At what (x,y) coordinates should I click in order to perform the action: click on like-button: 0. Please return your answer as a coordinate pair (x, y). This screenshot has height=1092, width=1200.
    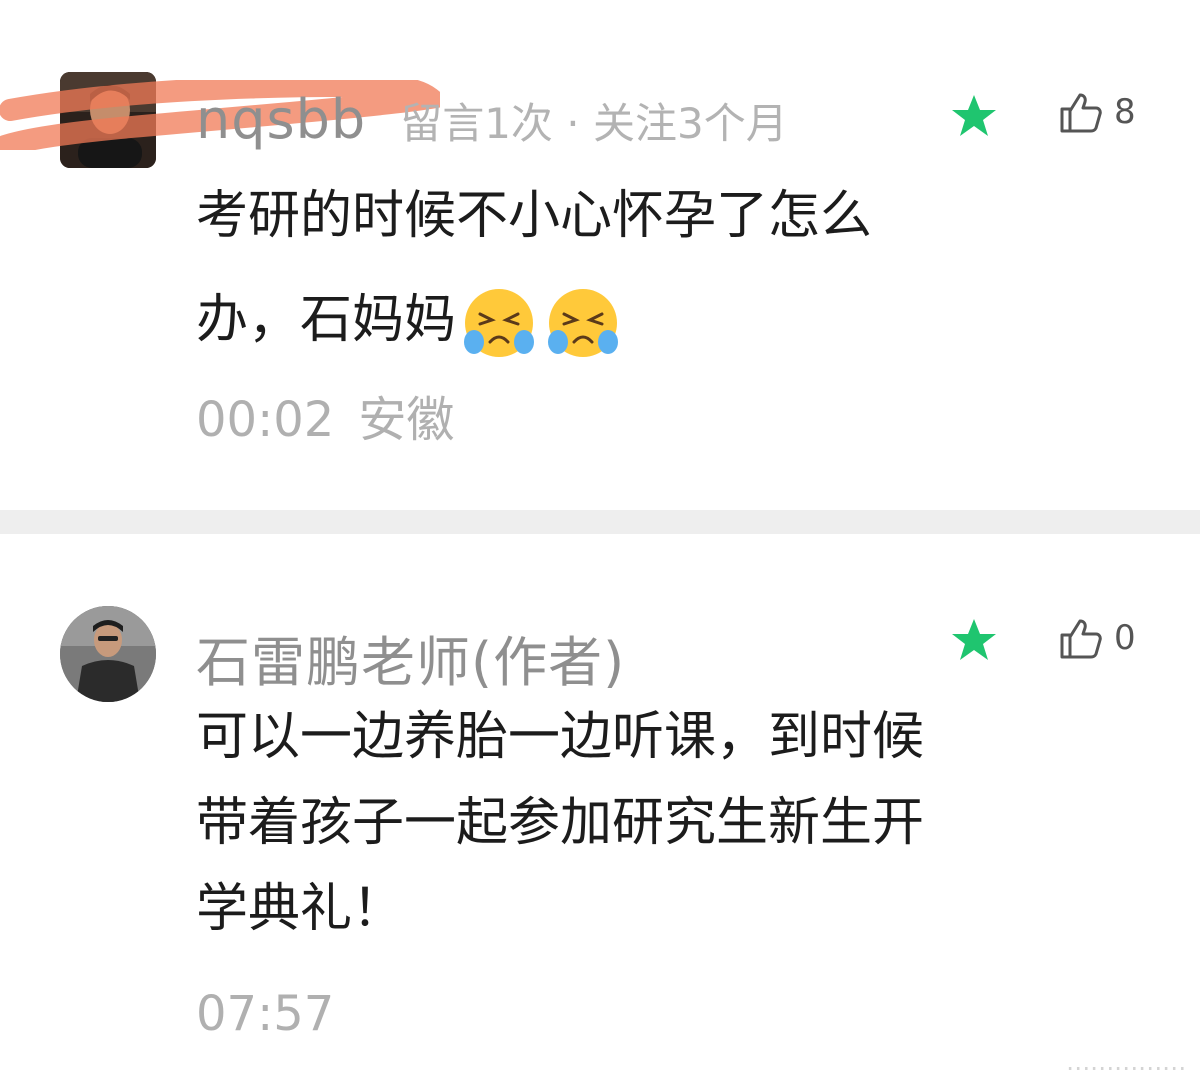
    Looking at the image, I should click on (1097, 638).